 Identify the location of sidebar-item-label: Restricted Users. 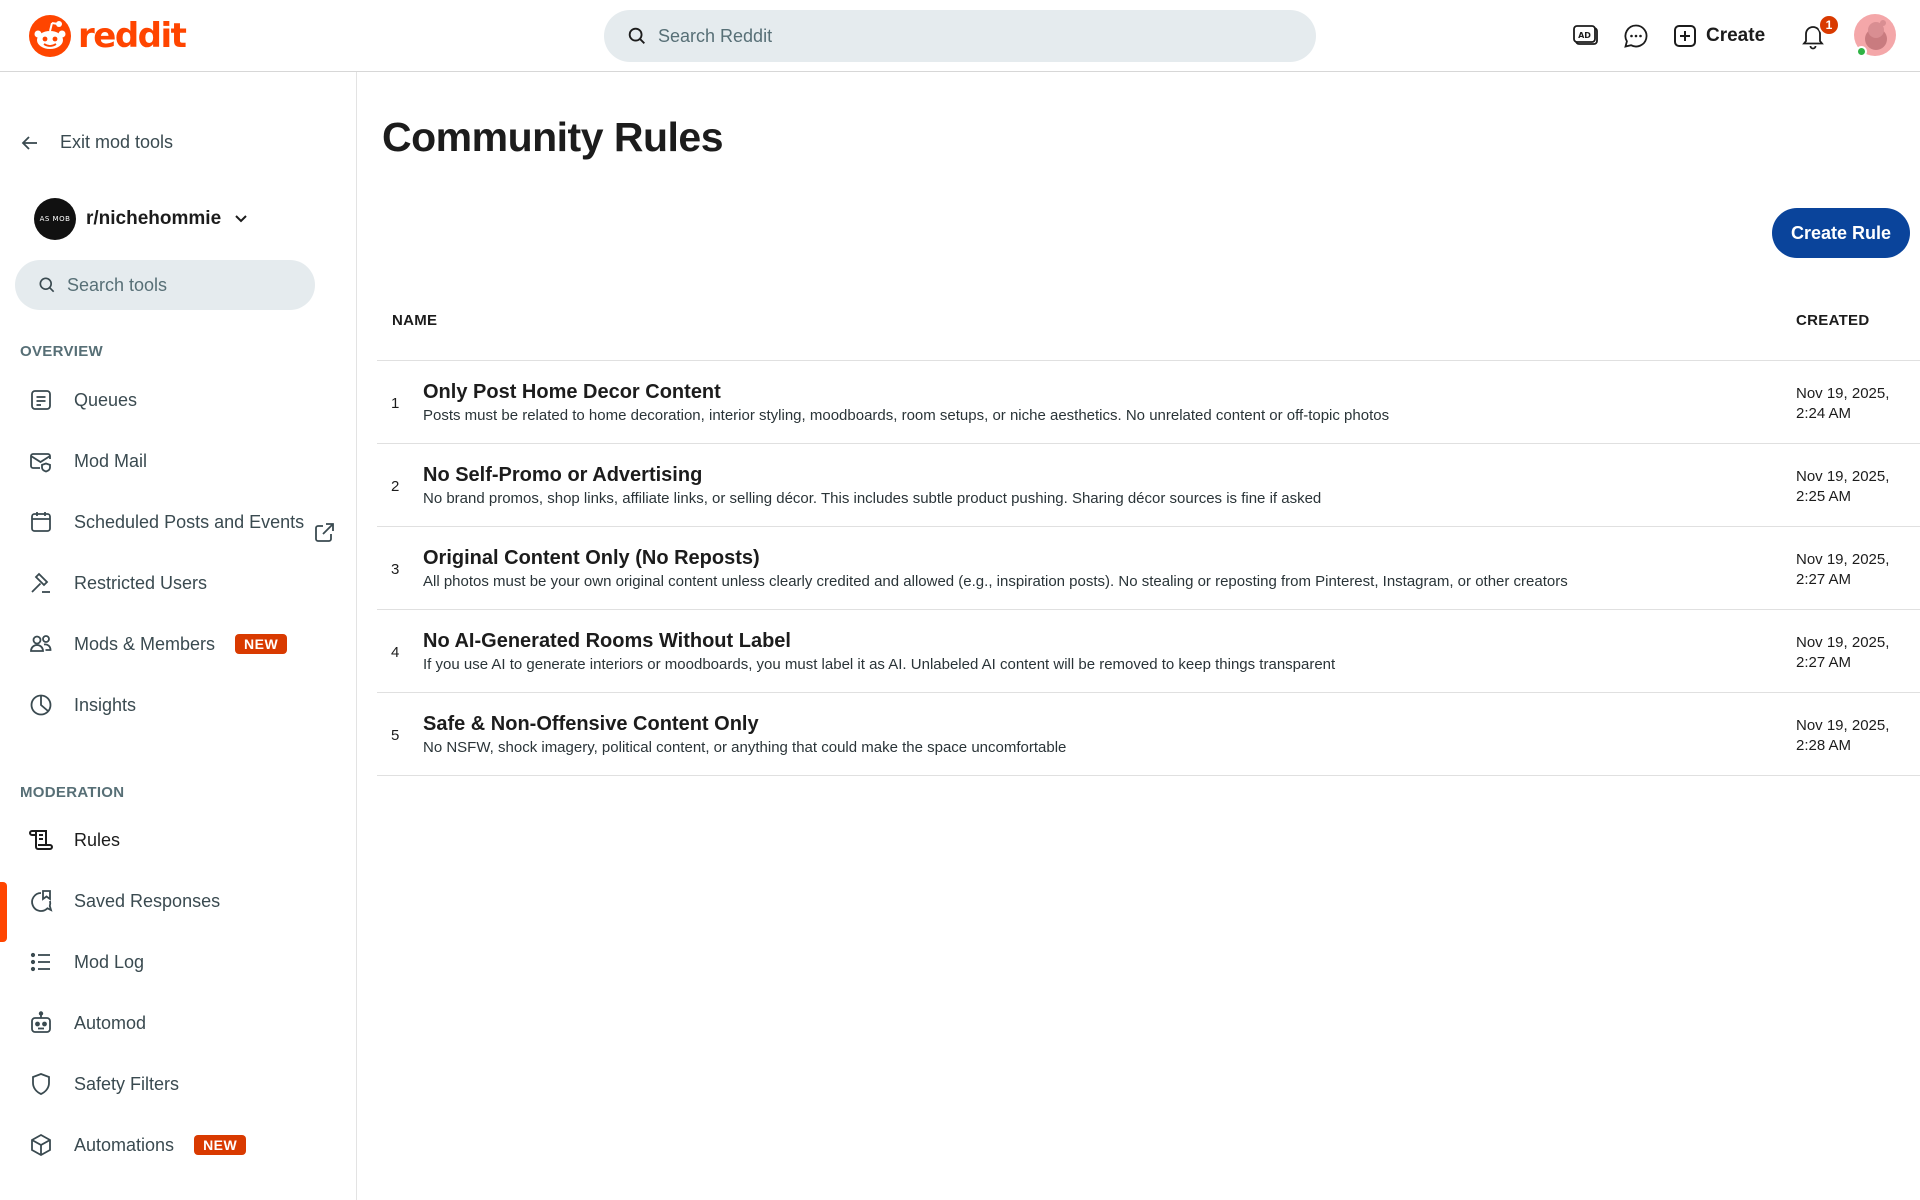
(141, 582).